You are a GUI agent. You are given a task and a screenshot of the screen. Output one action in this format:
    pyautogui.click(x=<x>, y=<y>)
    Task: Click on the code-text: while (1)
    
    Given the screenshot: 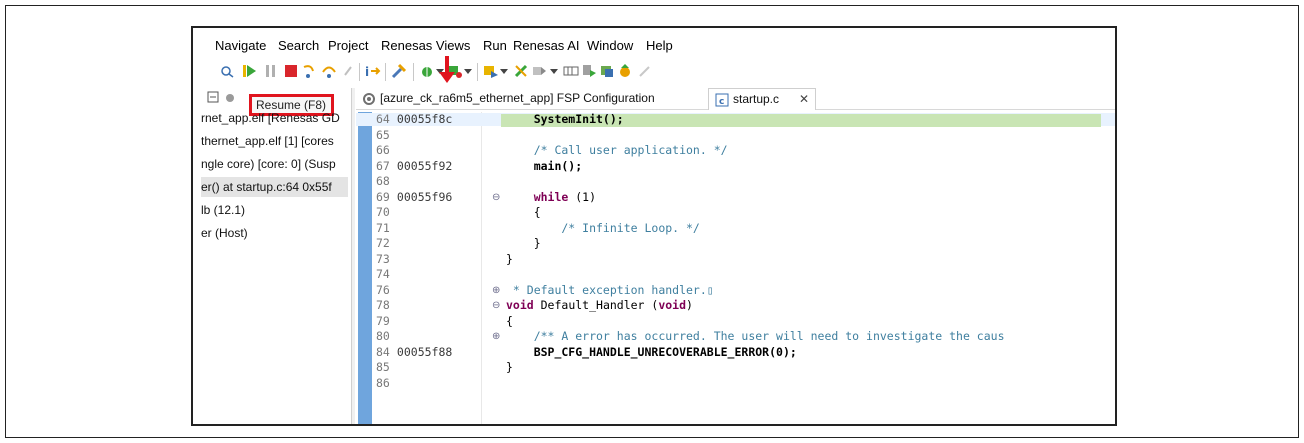 What is the action you would take?
    pyautogui.click(x=565, y=196)
    